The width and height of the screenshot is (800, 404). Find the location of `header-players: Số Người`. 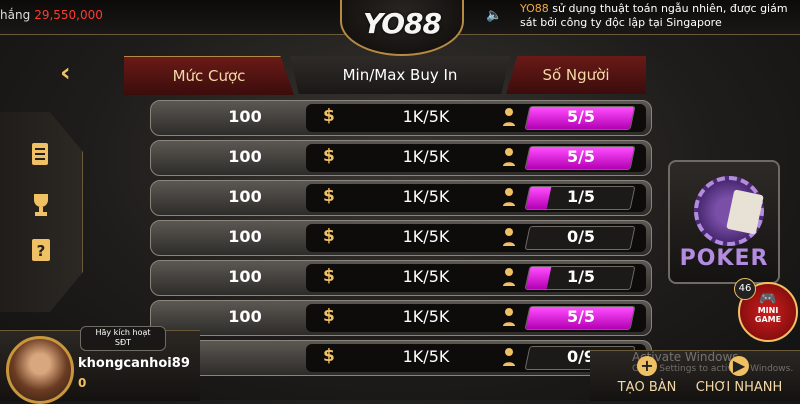

header-players: Số Người is located at coordinates (576, 75).